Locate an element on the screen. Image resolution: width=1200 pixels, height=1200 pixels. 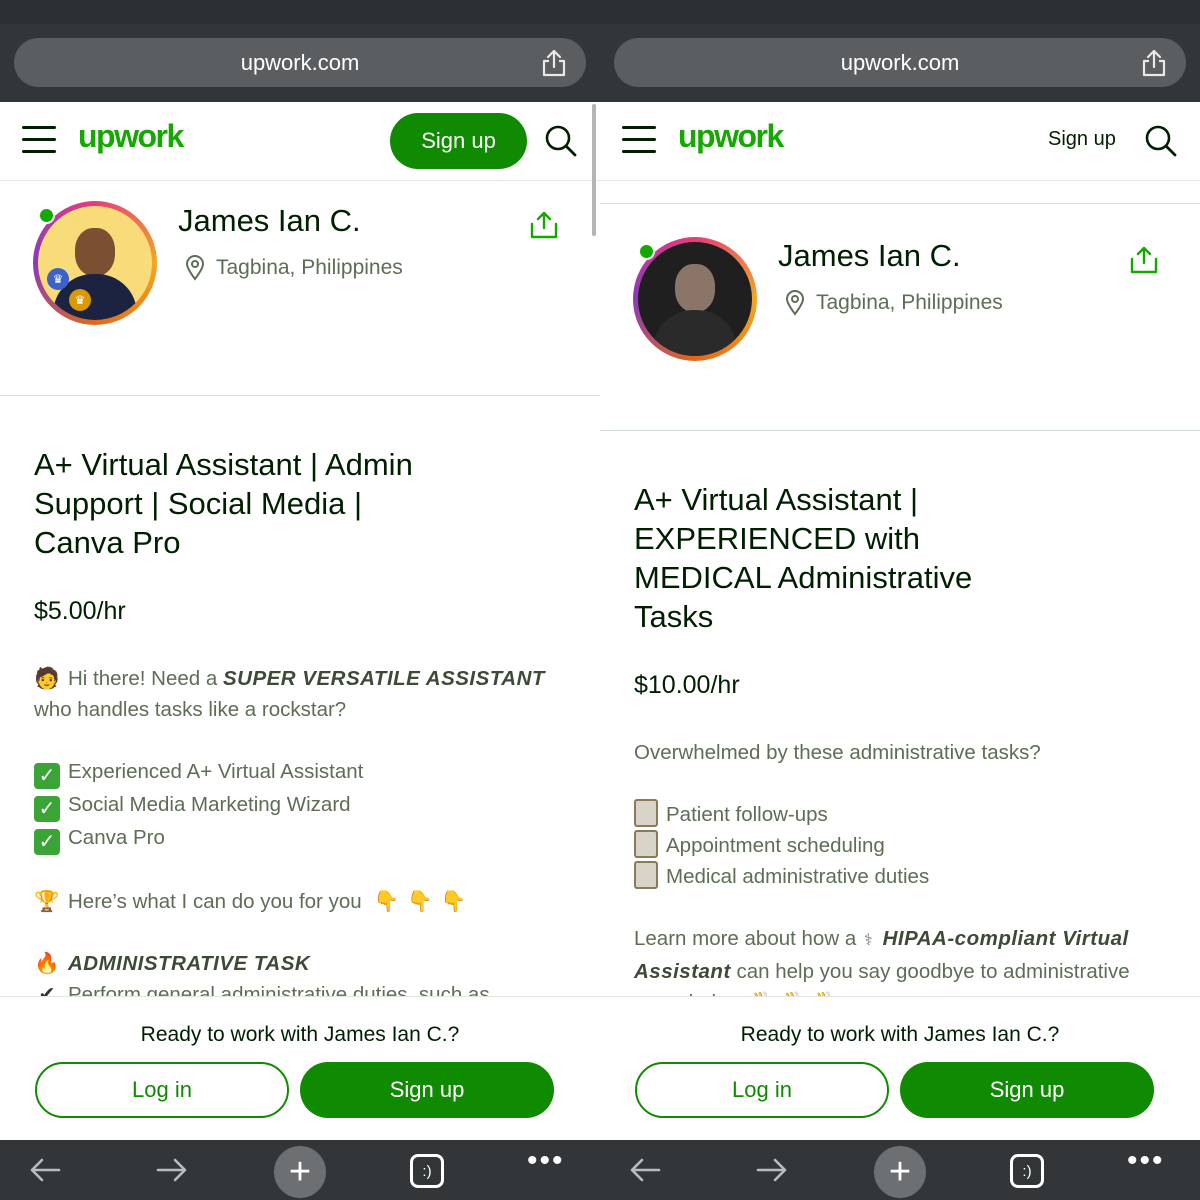
medical-symbol-icon: ⚕ is located at coordinates (868, 940).